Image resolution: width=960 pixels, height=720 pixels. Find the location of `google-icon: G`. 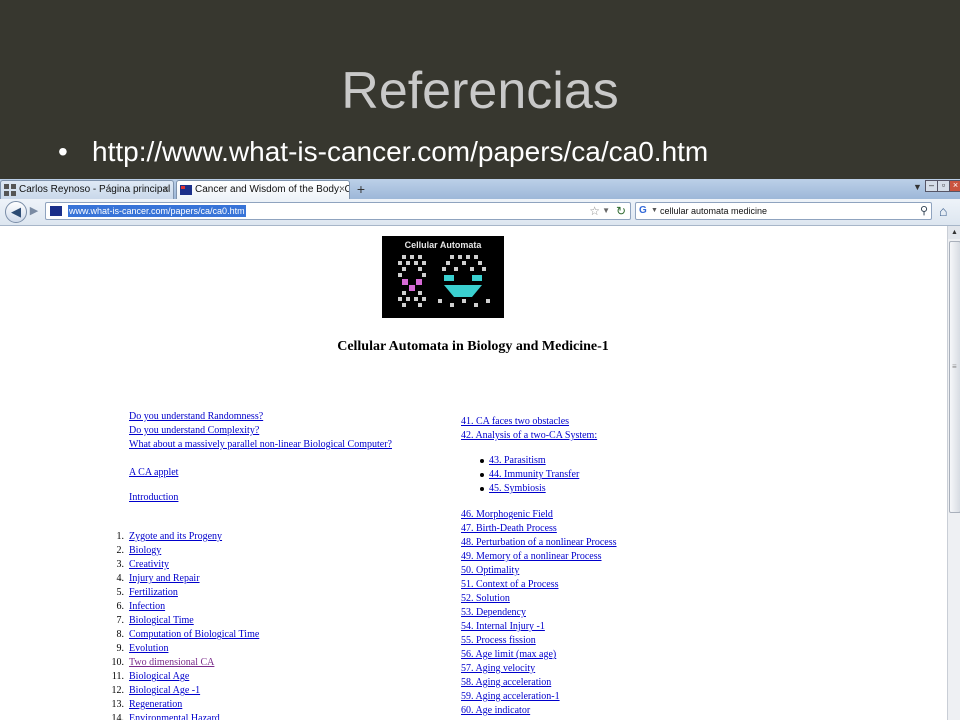

google-icon: G is located at coordinates (645, 211).